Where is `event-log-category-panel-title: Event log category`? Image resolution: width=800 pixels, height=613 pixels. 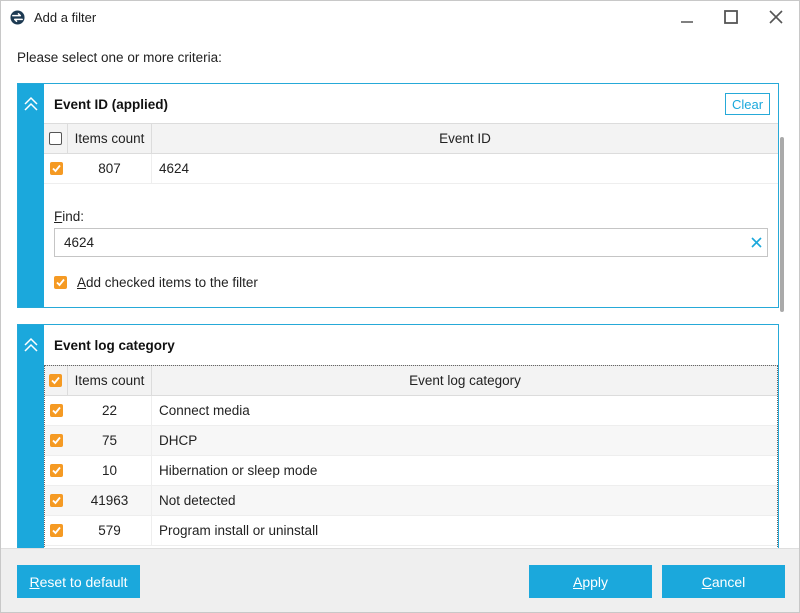 event-log-category-panel-title: Event log category is located at coordinates (114, 345).